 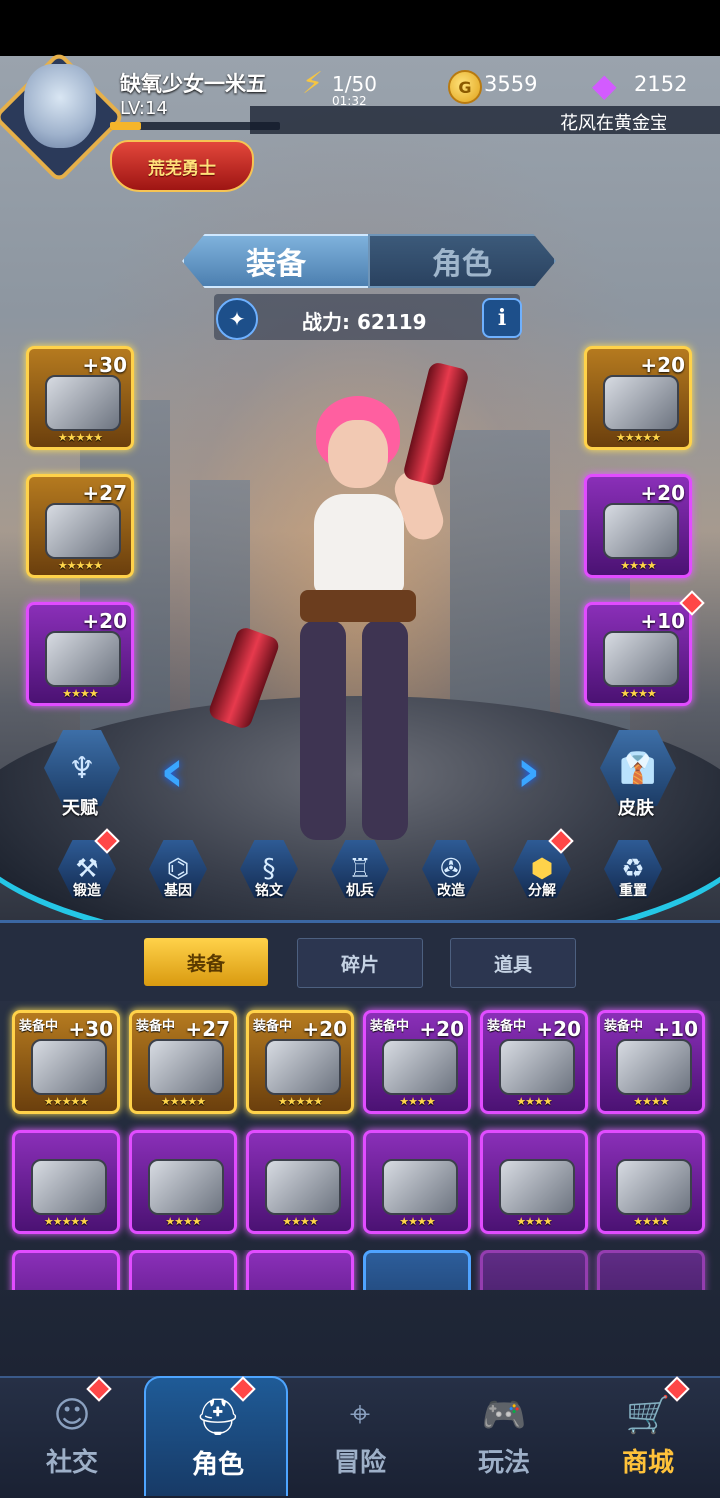 I want to click on inscription-label: 铭文, so click(x=269, y=891).